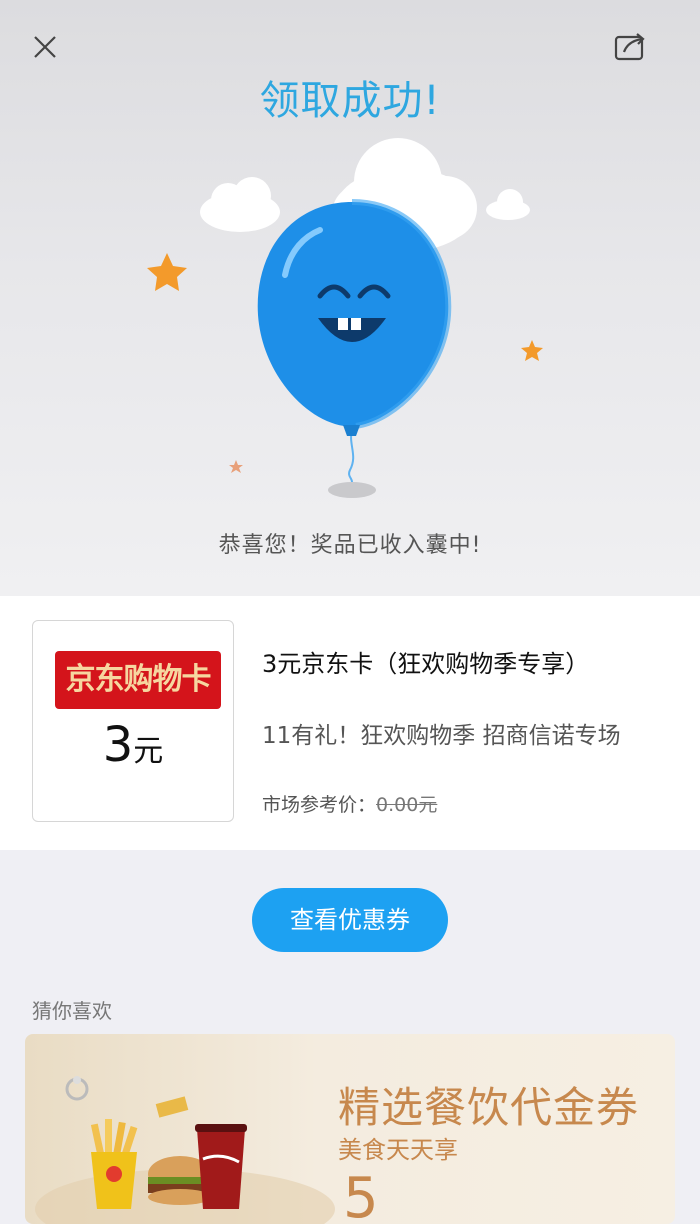  I want to click on success-message: 恭喜您！奖品已收入囊中!, so click(350, 545).